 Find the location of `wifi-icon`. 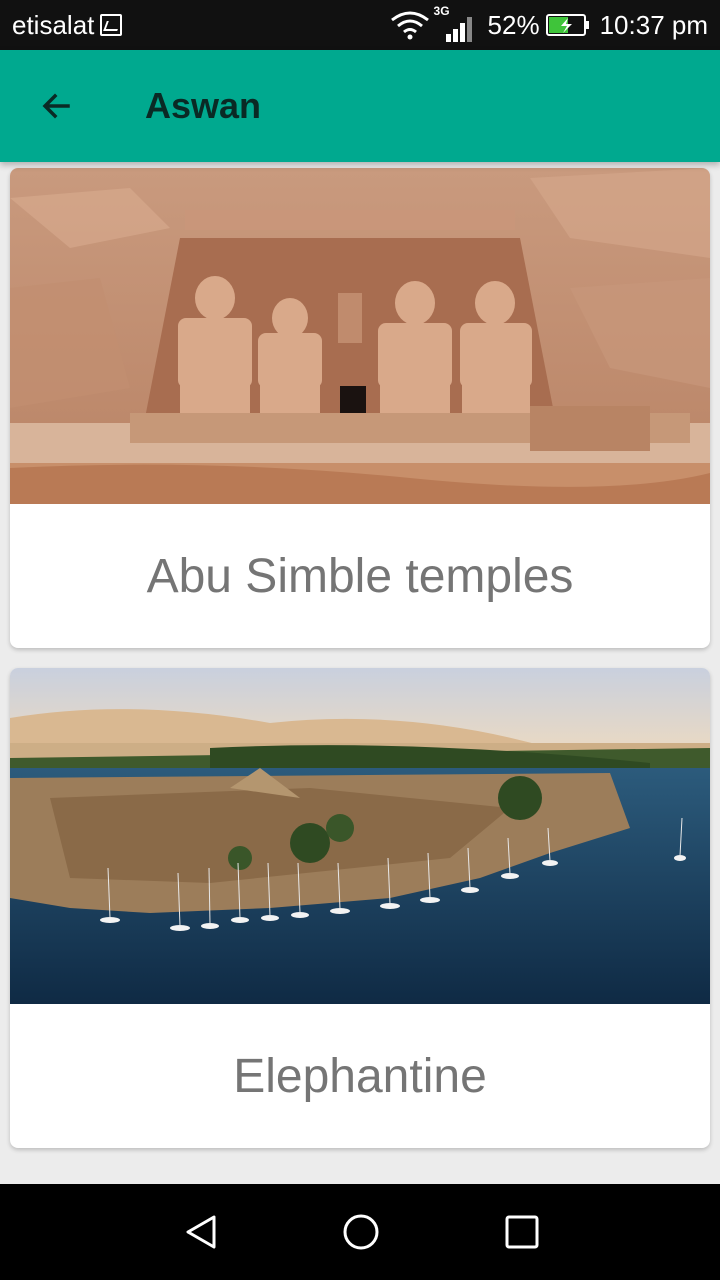

wifi-icon is located at coordinates (409, 25).